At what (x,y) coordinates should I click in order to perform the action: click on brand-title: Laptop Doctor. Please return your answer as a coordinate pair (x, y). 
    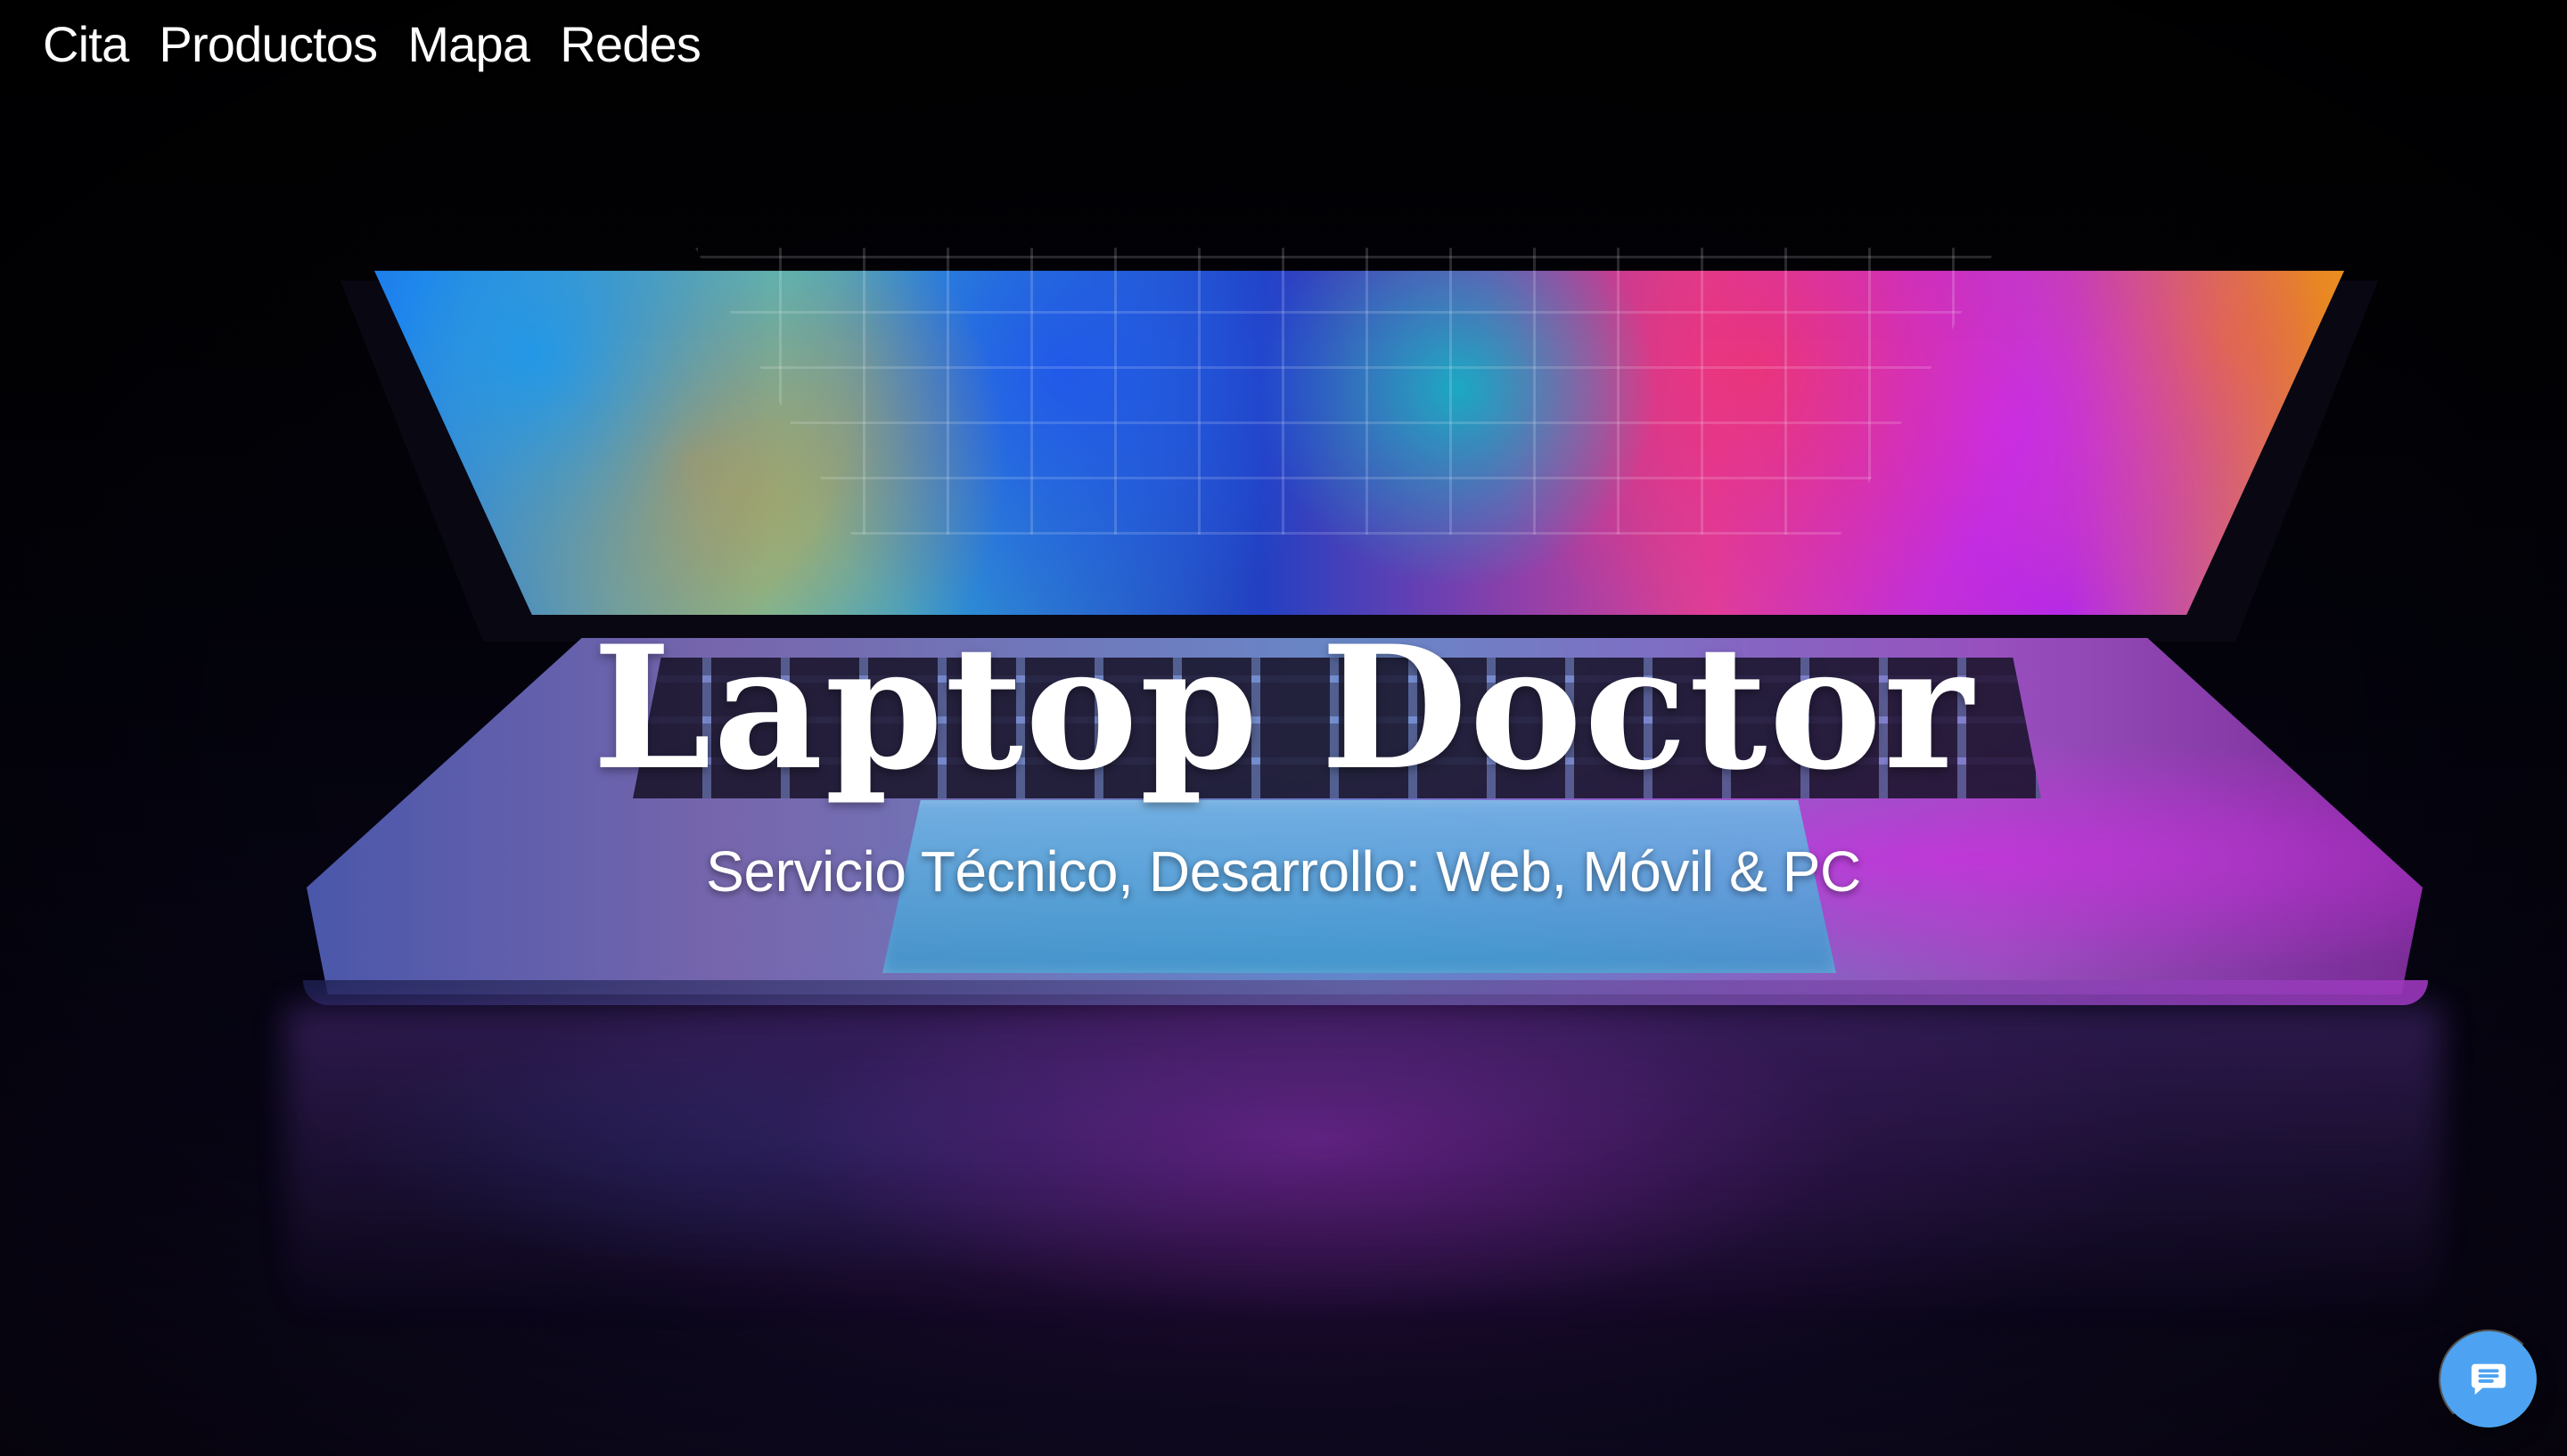
    Looking at the image, I should click on (1283, 708).